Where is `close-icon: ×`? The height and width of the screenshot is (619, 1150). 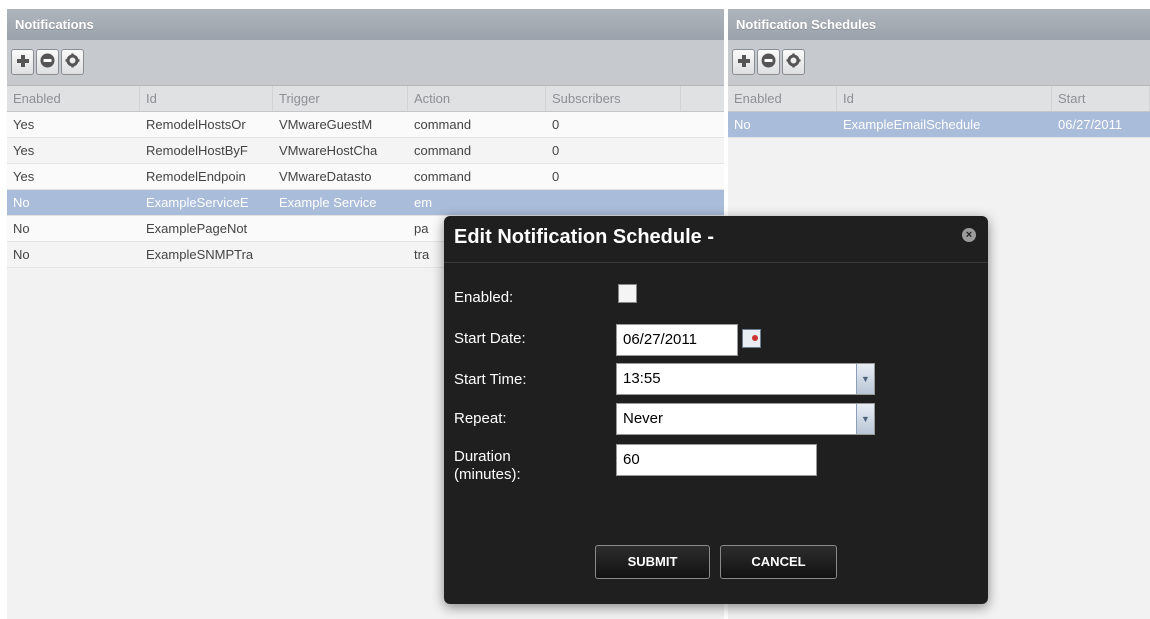
close-icon: × is located at coordinates (969, 235).